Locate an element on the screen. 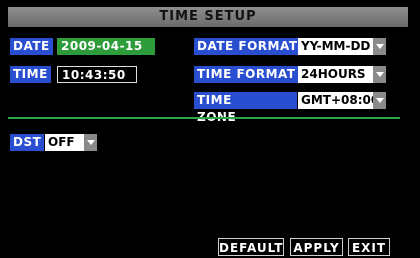 Image resolution: width=420 pixels, height=258 pixels. window-title: TIME SETUP is located at coordinates (208, 17).